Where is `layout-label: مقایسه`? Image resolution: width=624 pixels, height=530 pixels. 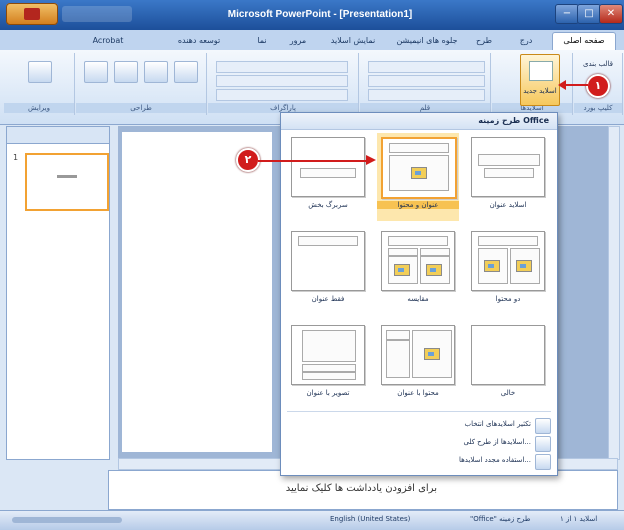
layout-label: مقایسه is located at coordinates (418, 299).